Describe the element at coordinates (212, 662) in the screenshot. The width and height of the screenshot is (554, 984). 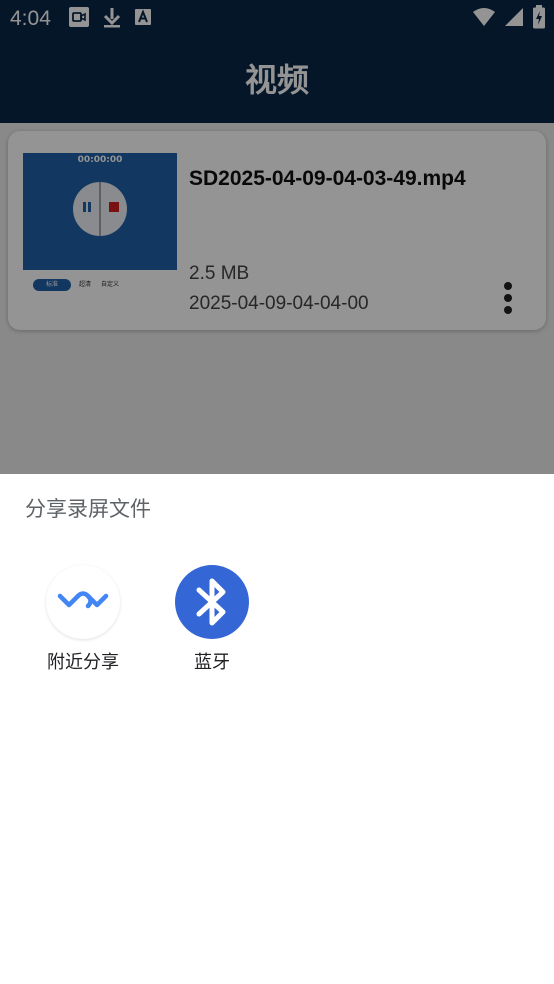
I see `bluetooth-label: 蓝牙` at that location.